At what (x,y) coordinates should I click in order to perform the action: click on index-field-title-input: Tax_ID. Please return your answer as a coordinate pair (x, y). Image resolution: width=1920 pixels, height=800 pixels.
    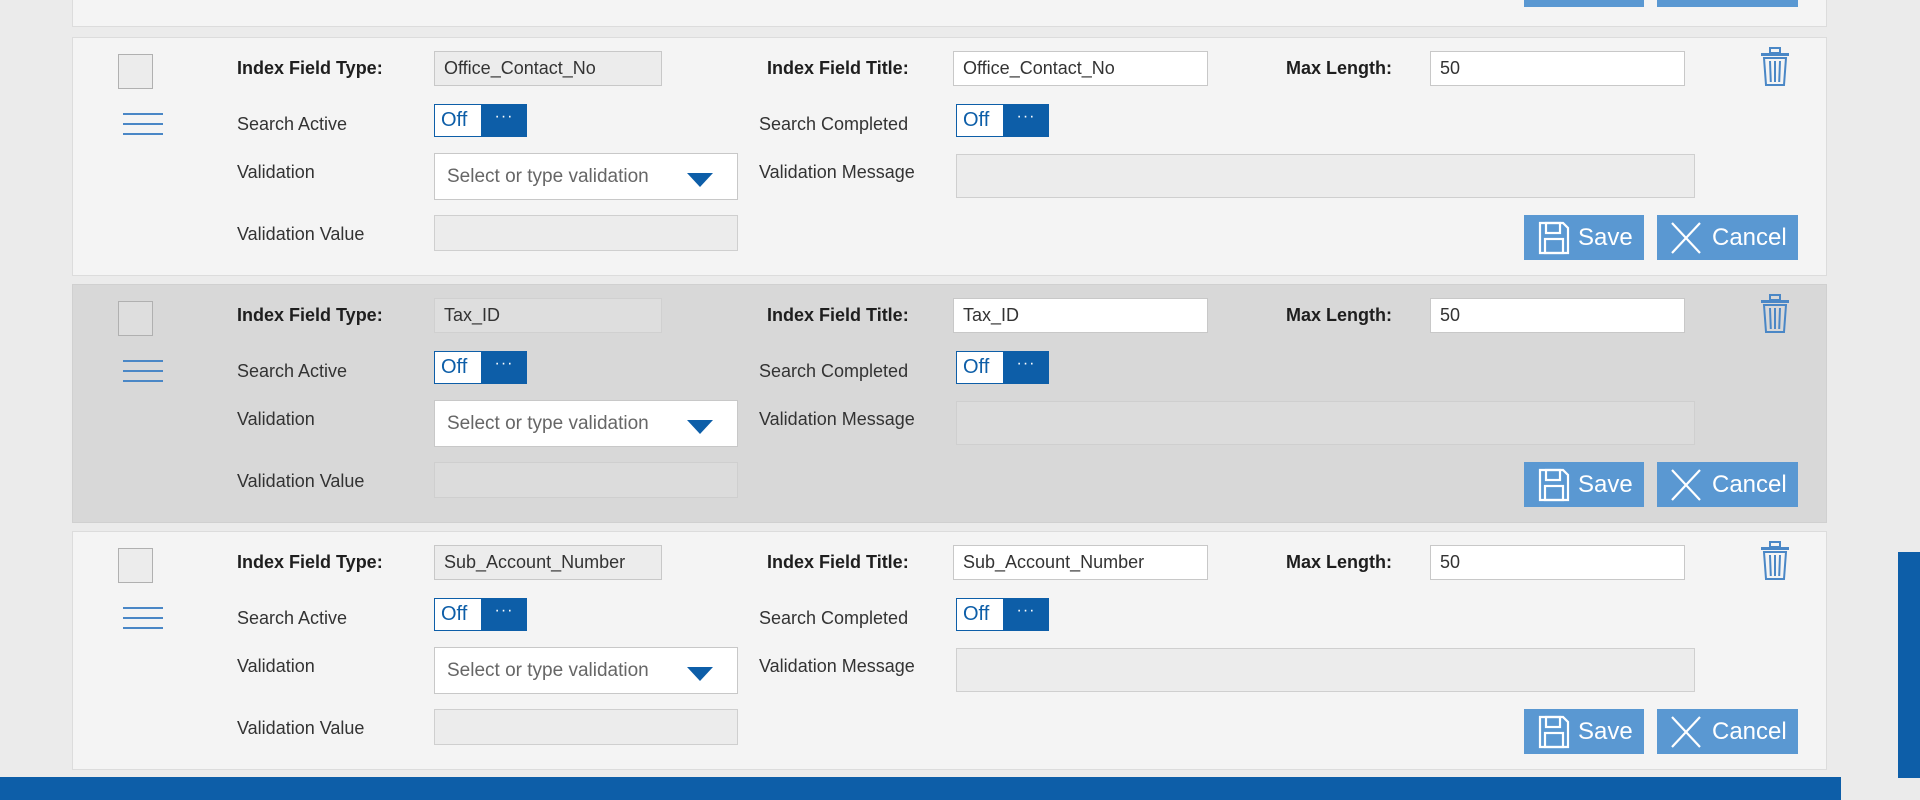
    Looking at the image, I should click on (1080, 315).